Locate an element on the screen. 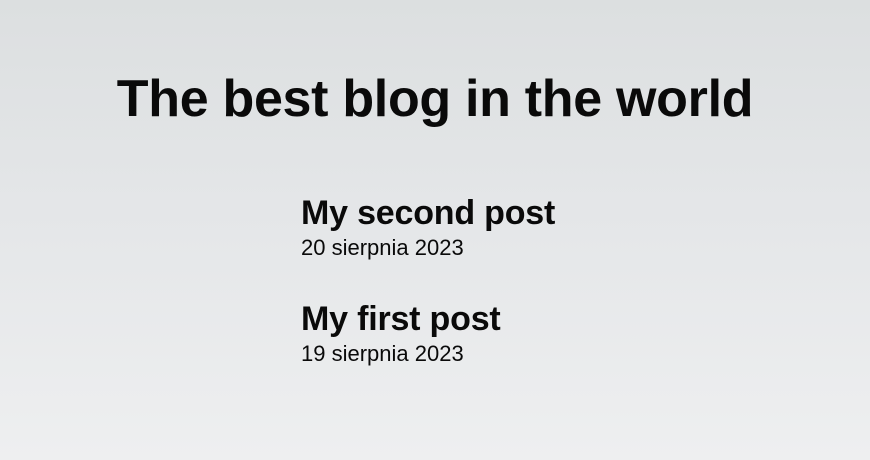 The width and height of the screenshot is (870, 460). site-title: The best blog in the world is located at coordinates (435, 99).